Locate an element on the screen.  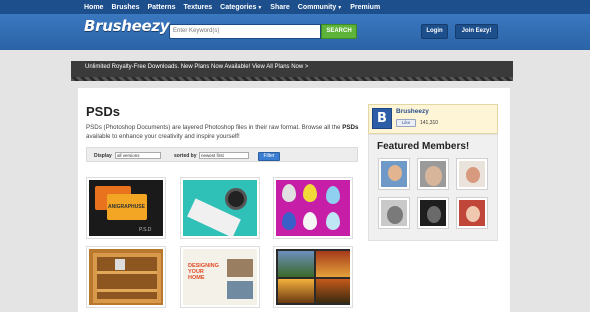
like-count: 141,310 is located at coordinates (429, 123).